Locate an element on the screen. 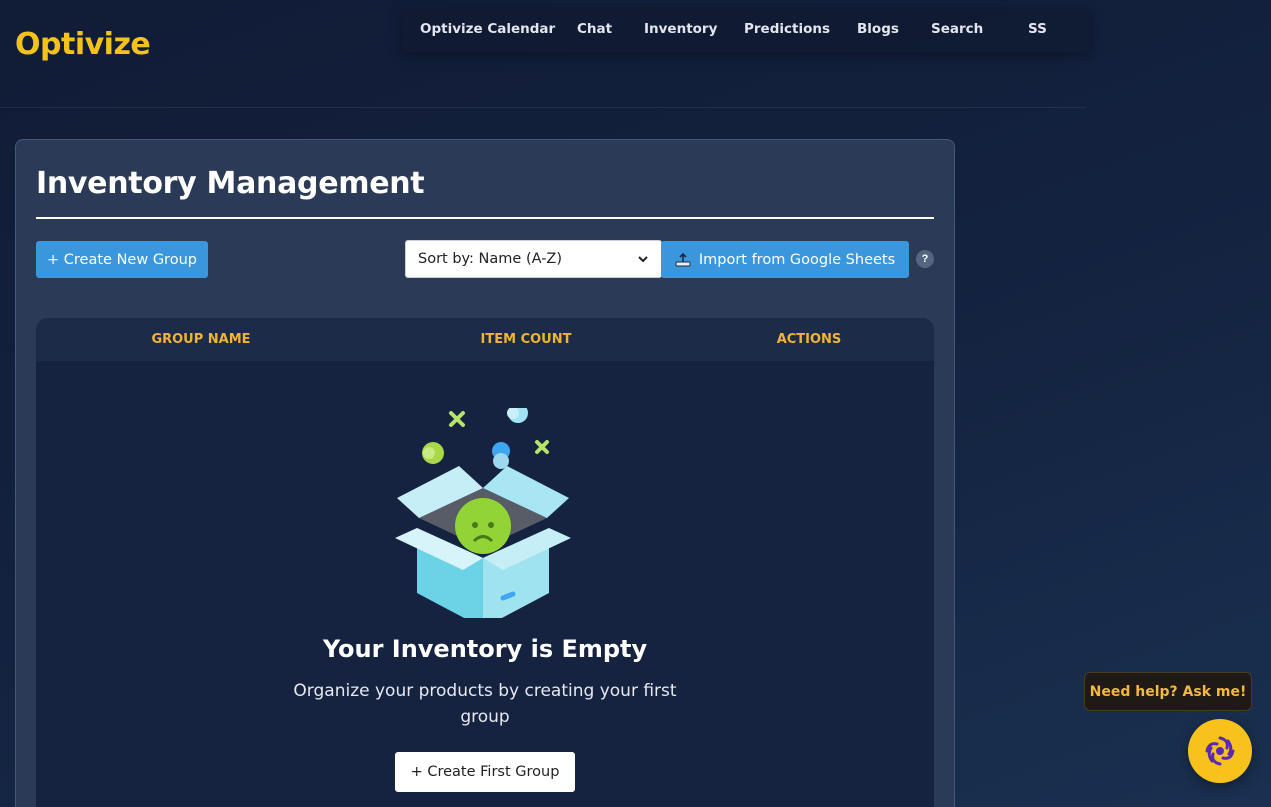 This screenshot has width=1271, height=807. assistant-chat-button is located at coordinates (1220, 751).